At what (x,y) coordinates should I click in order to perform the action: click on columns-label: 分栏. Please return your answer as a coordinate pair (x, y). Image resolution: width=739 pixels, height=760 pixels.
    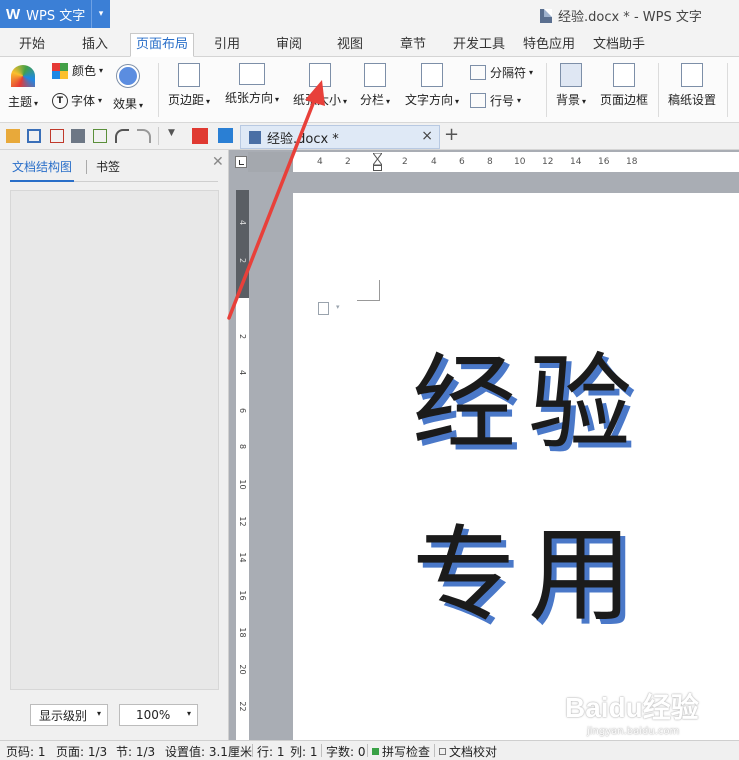
    Looking at the image, I should click on (372, 100).